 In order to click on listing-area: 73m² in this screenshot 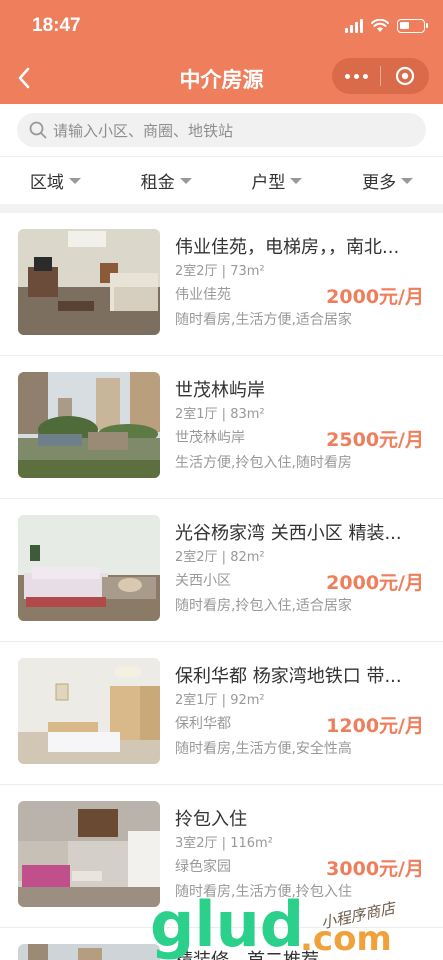, I will do `click(247, 271)`.